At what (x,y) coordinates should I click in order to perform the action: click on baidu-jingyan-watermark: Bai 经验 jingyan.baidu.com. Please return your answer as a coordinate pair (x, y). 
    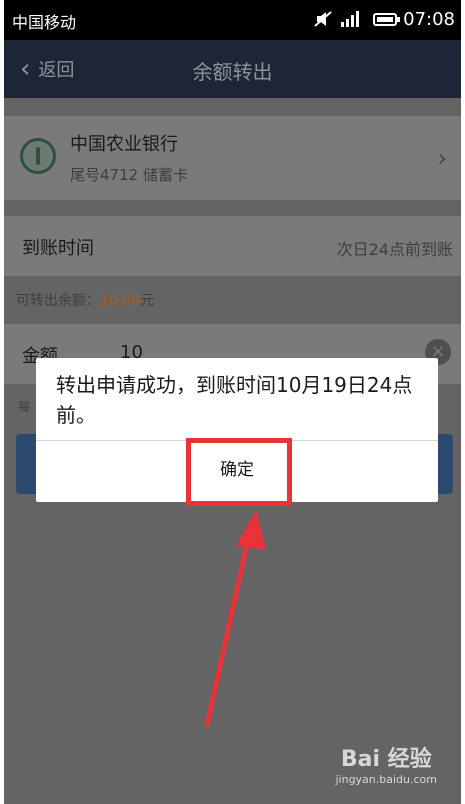
    Looking at the image, I should click on (386, 763).